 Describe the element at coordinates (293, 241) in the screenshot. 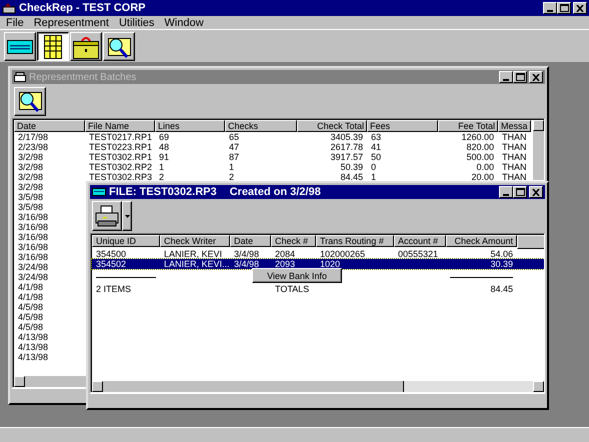

I see `column-header: Check #` at that location.